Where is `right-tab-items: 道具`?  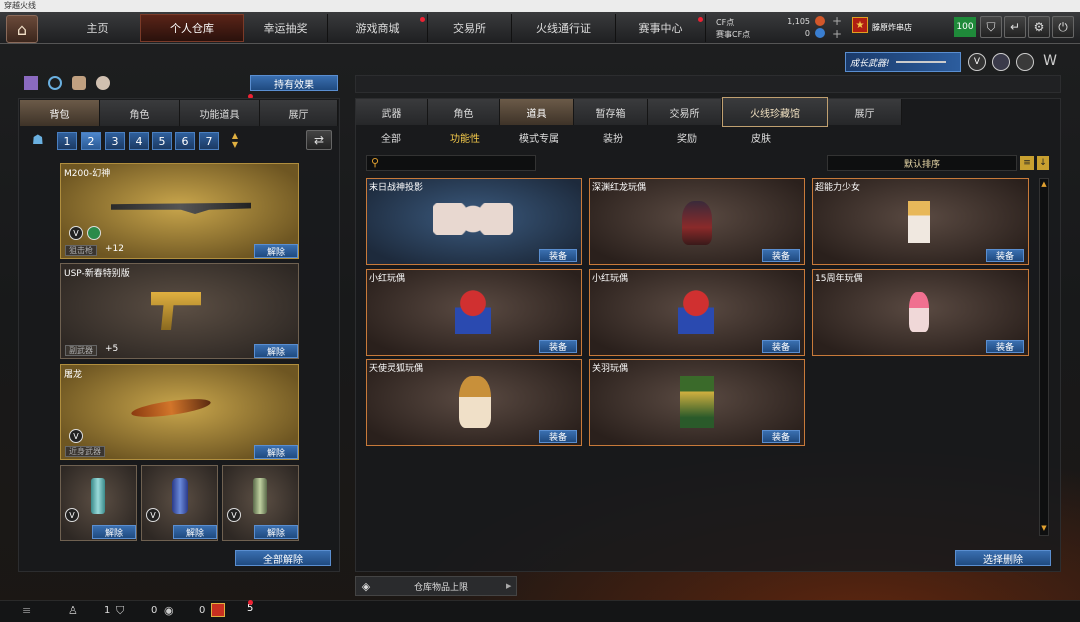 right-tab-items: 道具 is located at coordinates (537, 112).